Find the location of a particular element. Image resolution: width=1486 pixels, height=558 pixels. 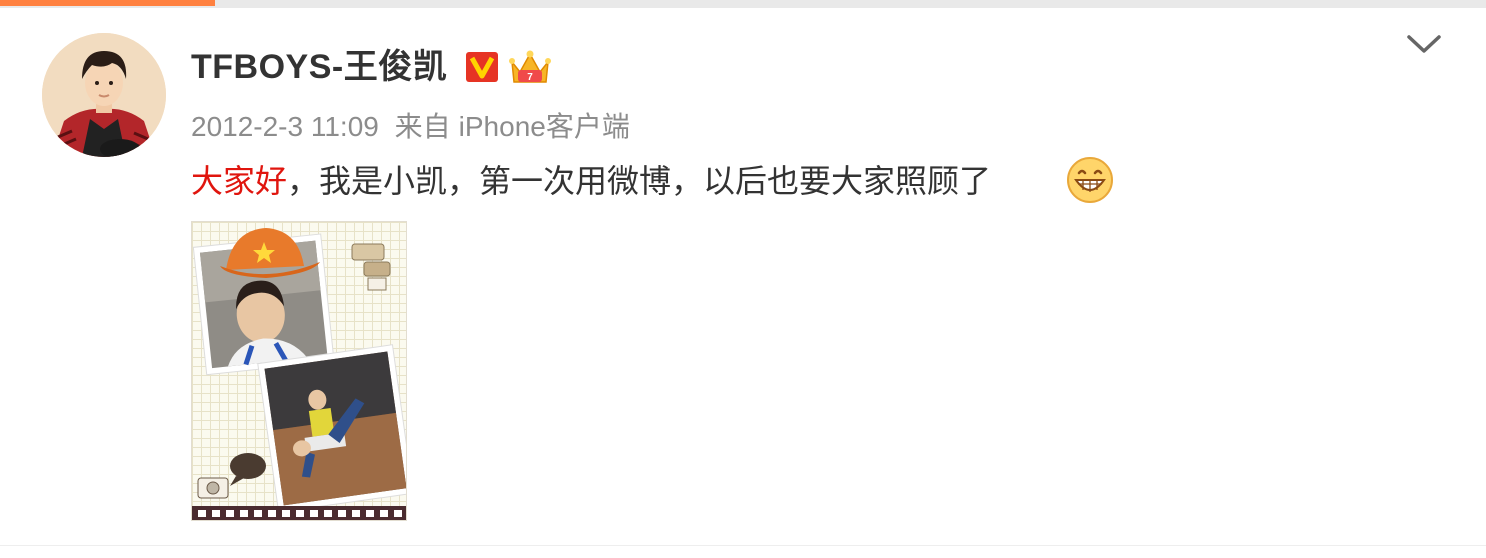

post-text: 大家好，我是小凯，第一次用微博，以后也要大家照顾了 is located at coordinates (591, 181).